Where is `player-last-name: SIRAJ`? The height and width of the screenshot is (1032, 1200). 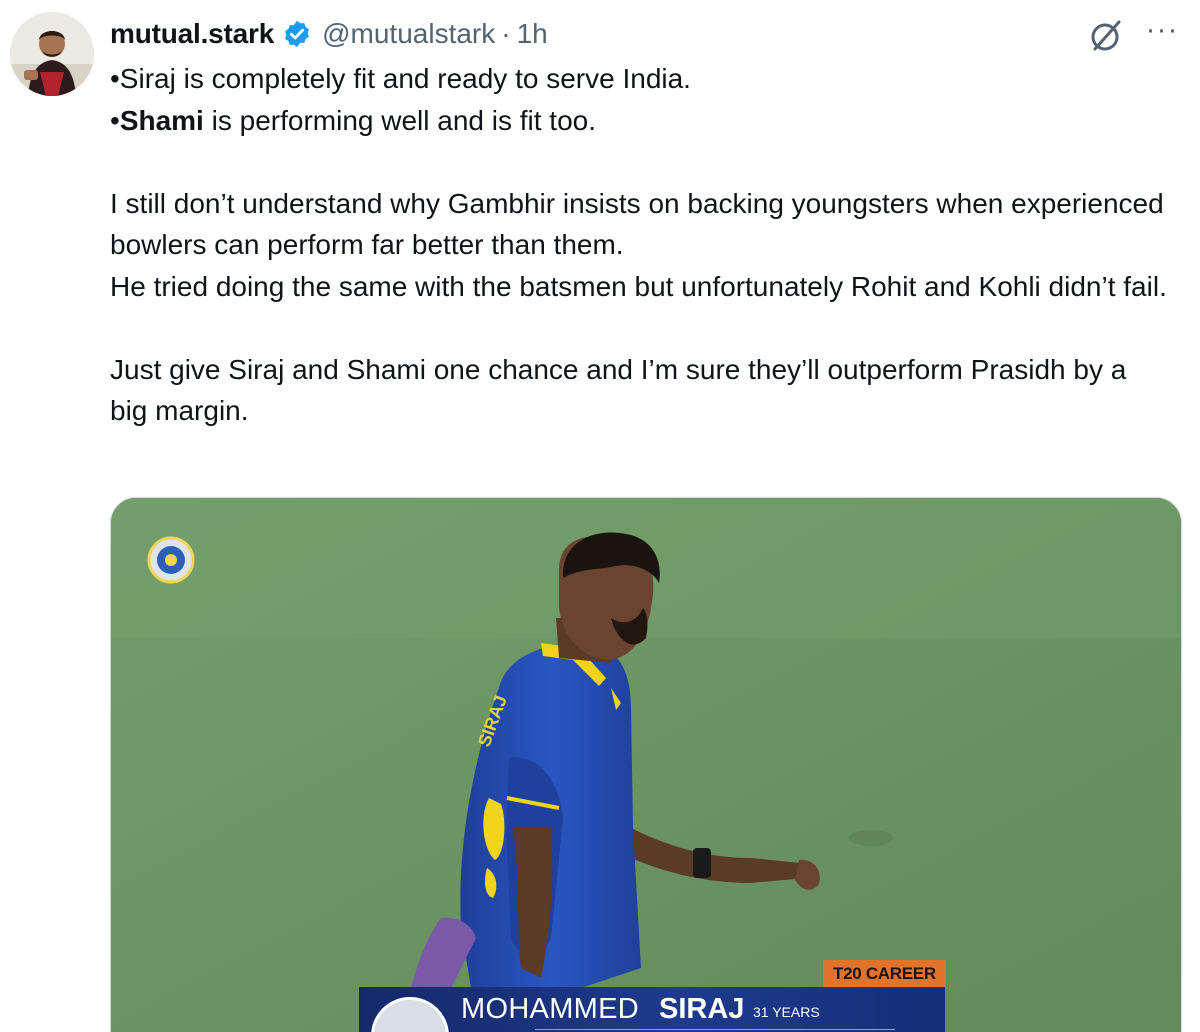 player-last-name: SIRAJ is located at coordinates (702, 1009).